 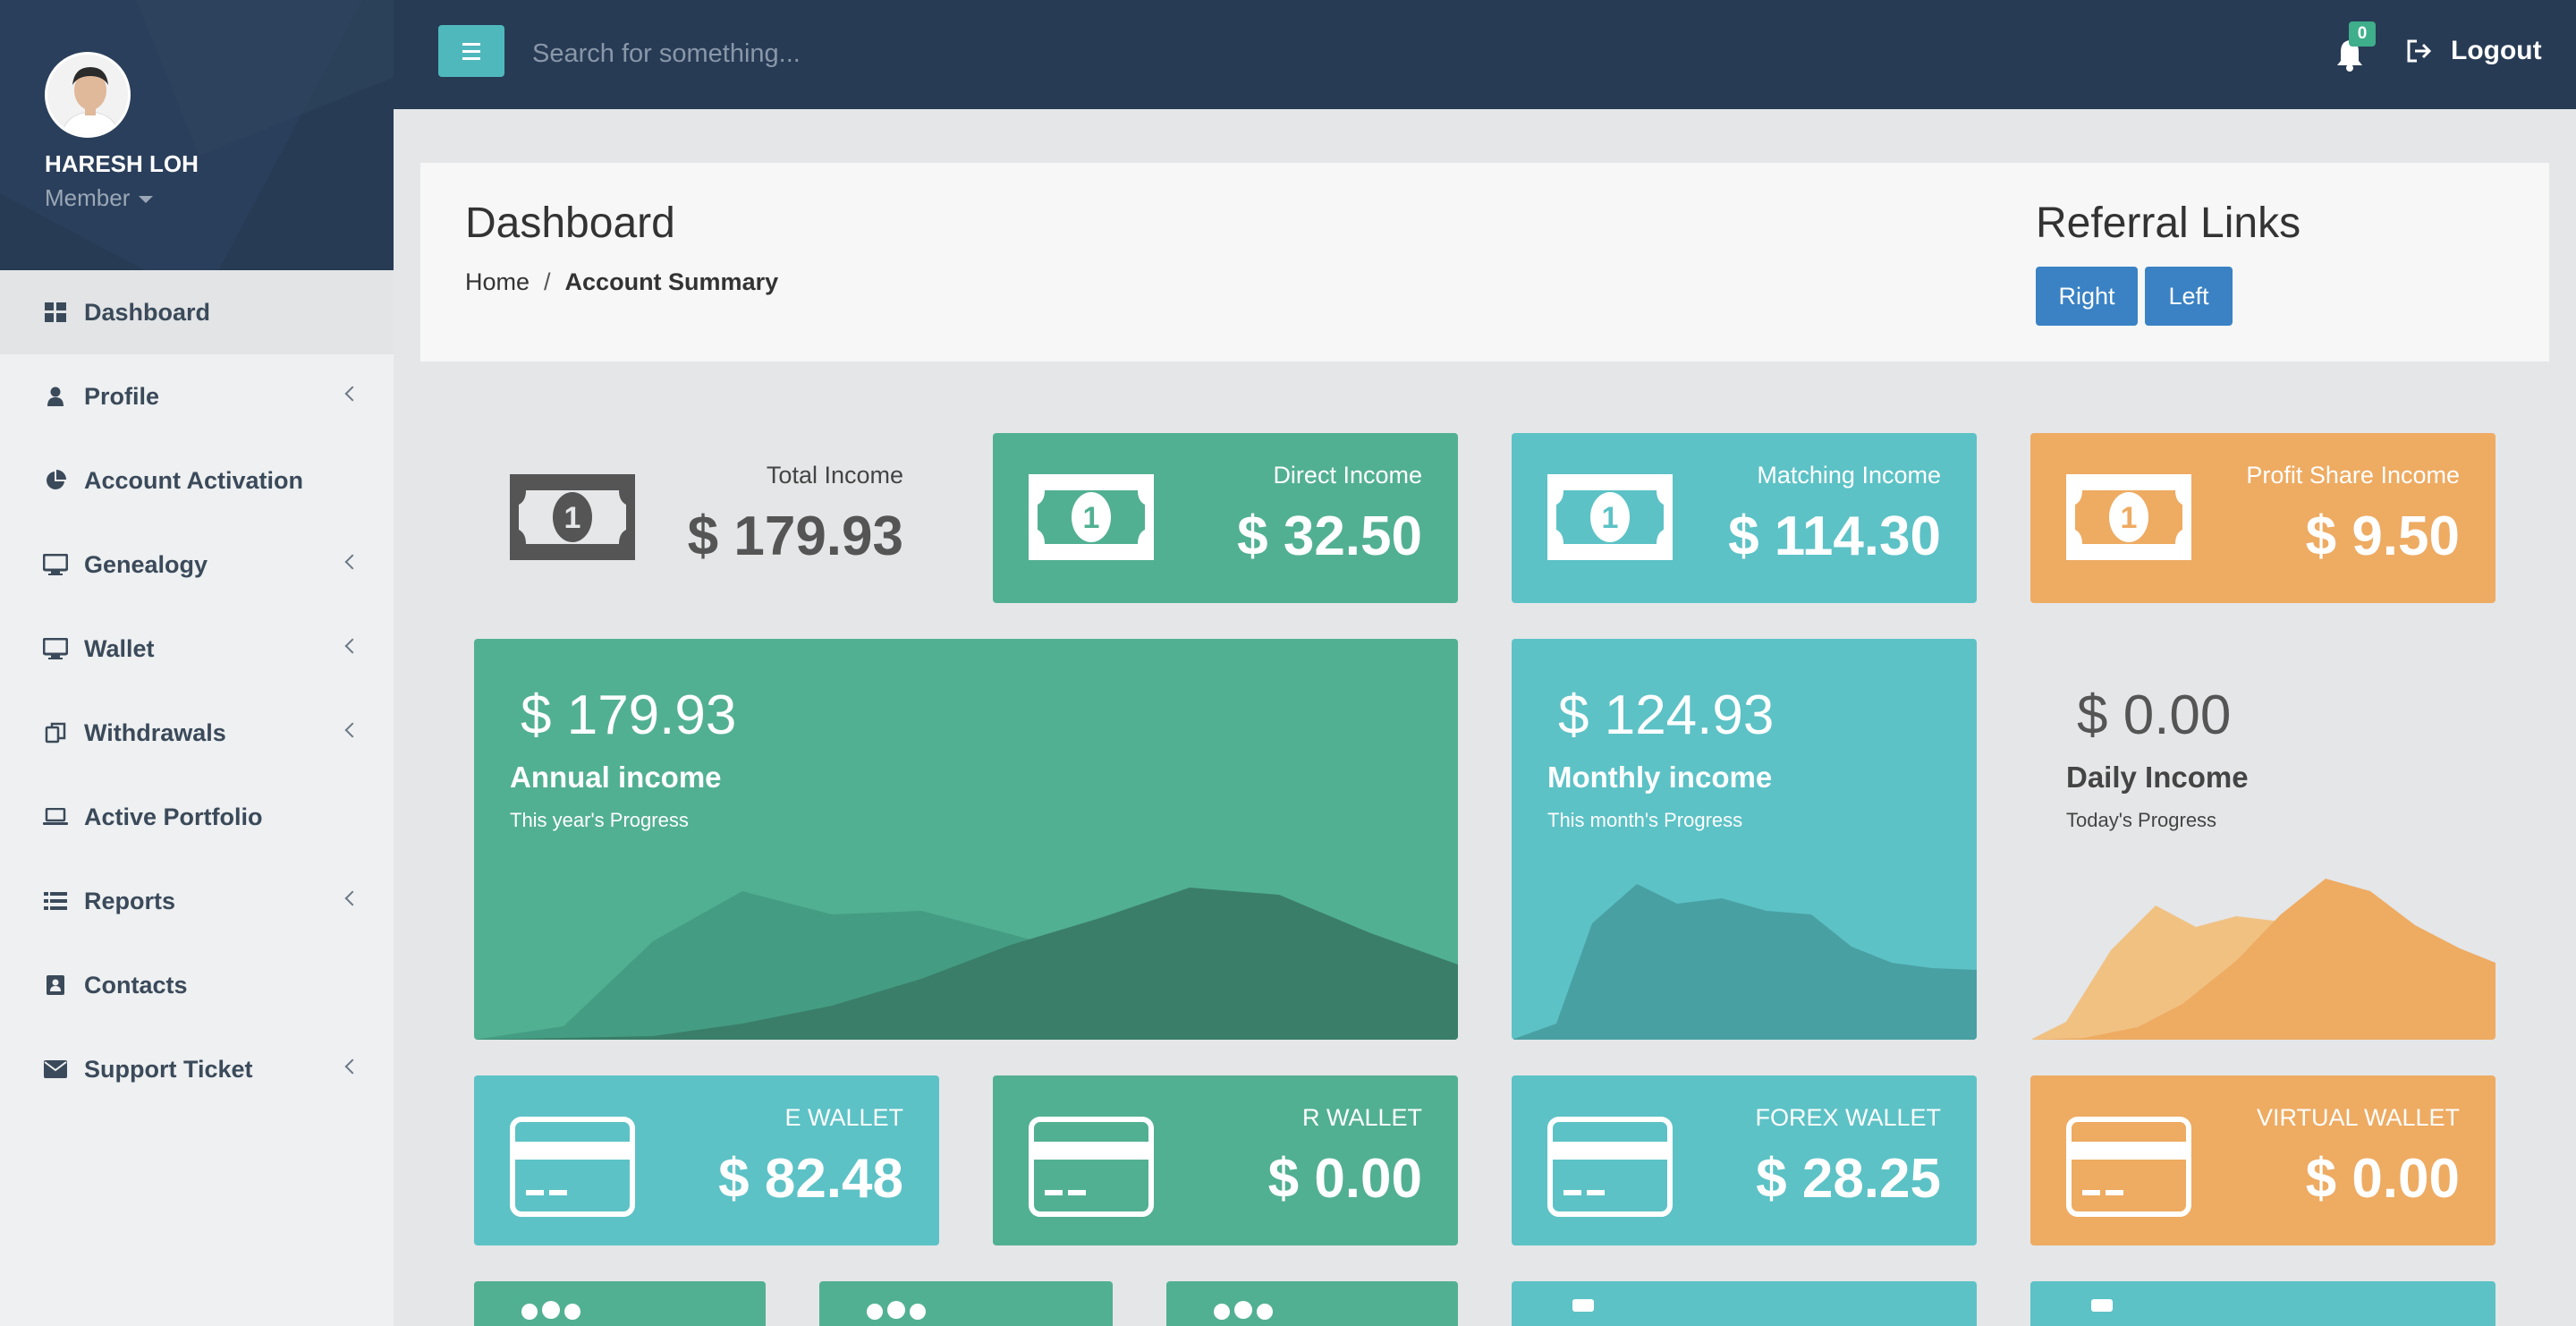 I want to click on sidebar-item-withdrawals: Withdrawals, so click(x=197, y=733).